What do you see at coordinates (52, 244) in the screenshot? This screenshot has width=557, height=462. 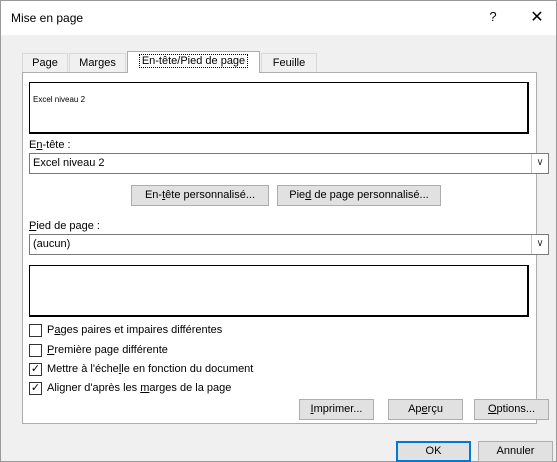 I see `footer-select-value: (aucun)` at bounding box center [52, 244].